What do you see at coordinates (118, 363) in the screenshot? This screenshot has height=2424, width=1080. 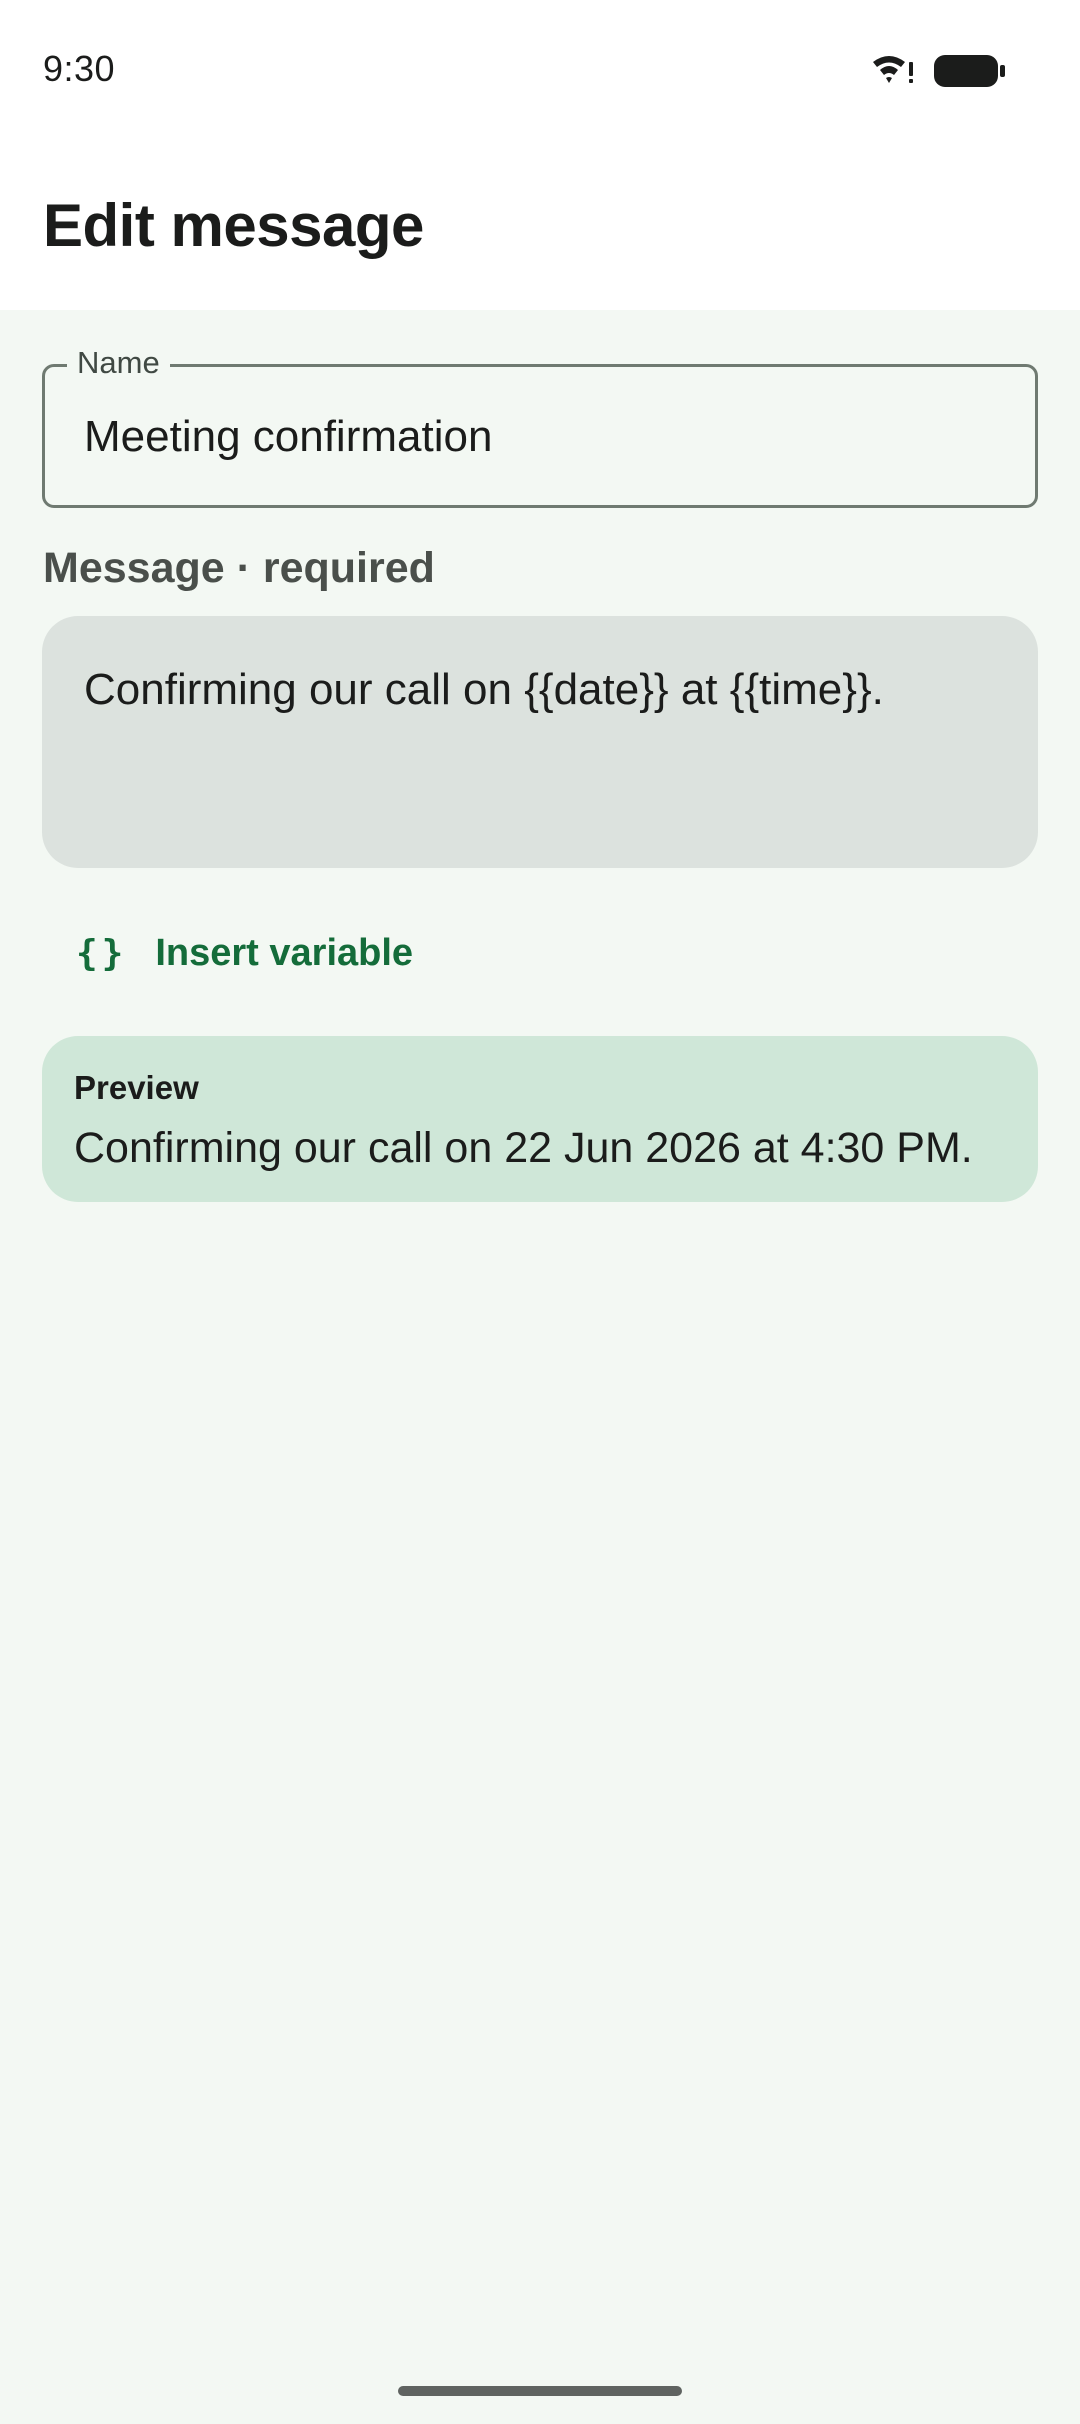 I see `name-field-label: Name` at bounding box center [118, 363].